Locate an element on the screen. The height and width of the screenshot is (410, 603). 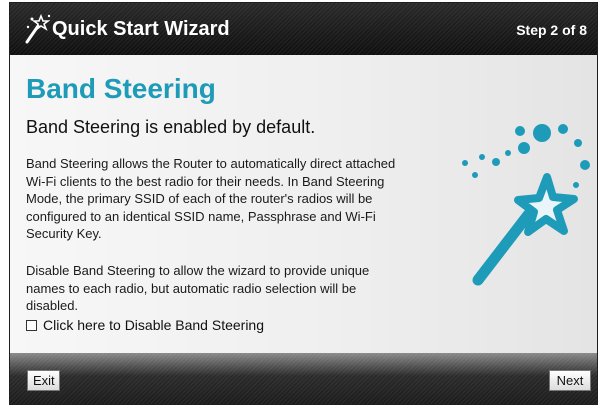
magic-wand-star-illustration is located at coordinates (526, 205).